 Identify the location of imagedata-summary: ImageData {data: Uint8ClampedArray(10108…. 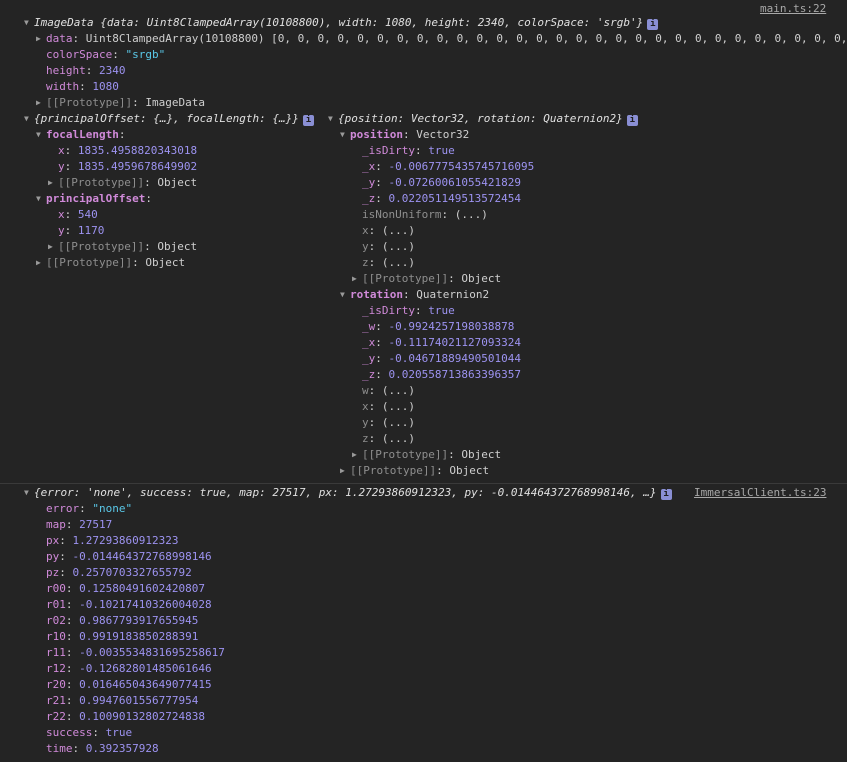
(339, 22).